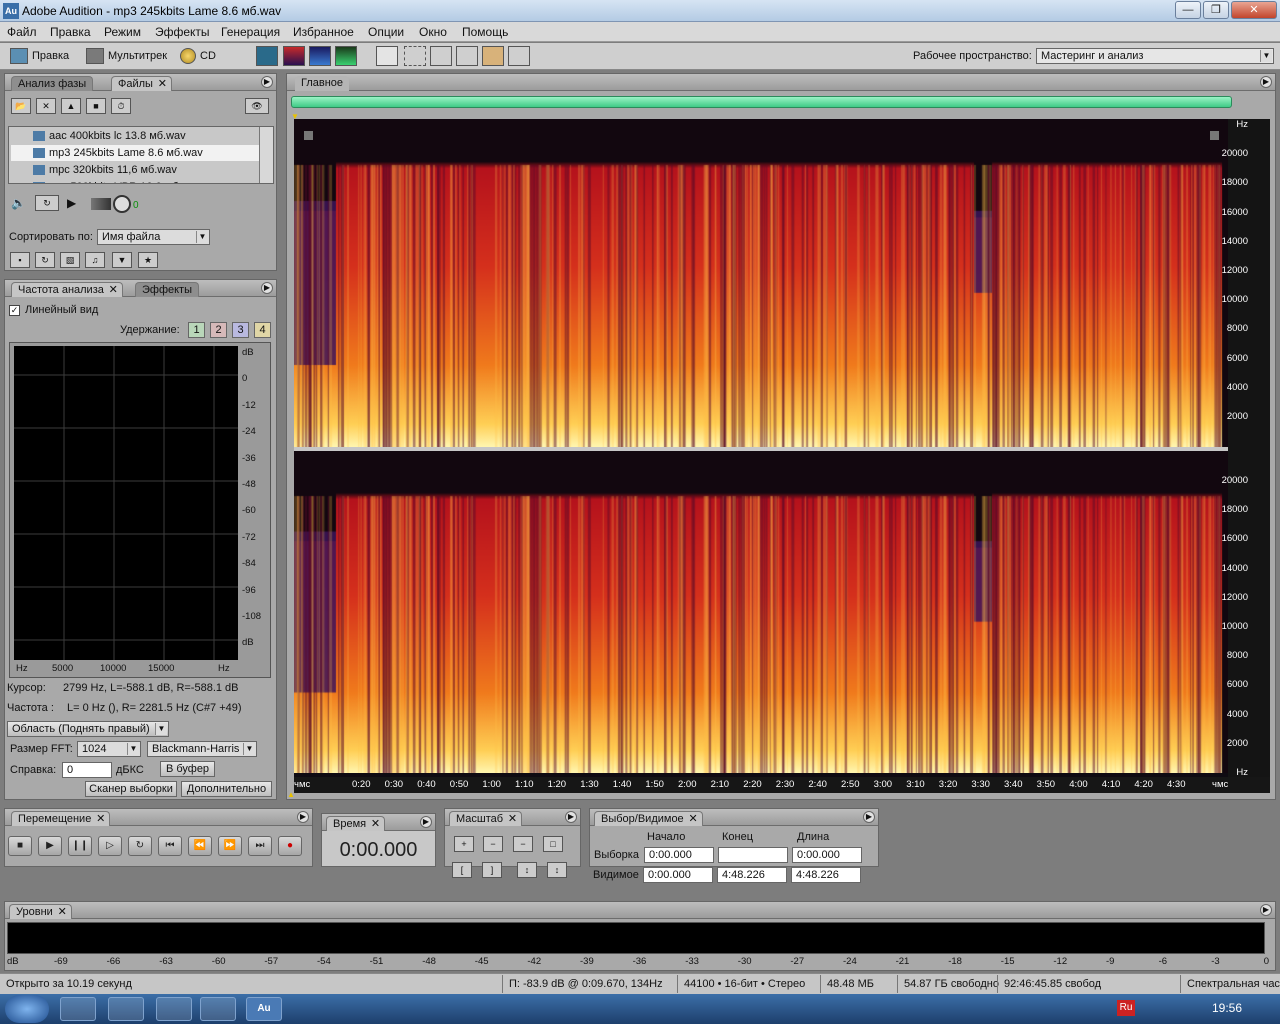 Image resolution: width=1280 pixels, height=1024 pixels. Describe the element at coordinates (1254, 10) in the screenshot. I see `close-button: ✕` at that location.